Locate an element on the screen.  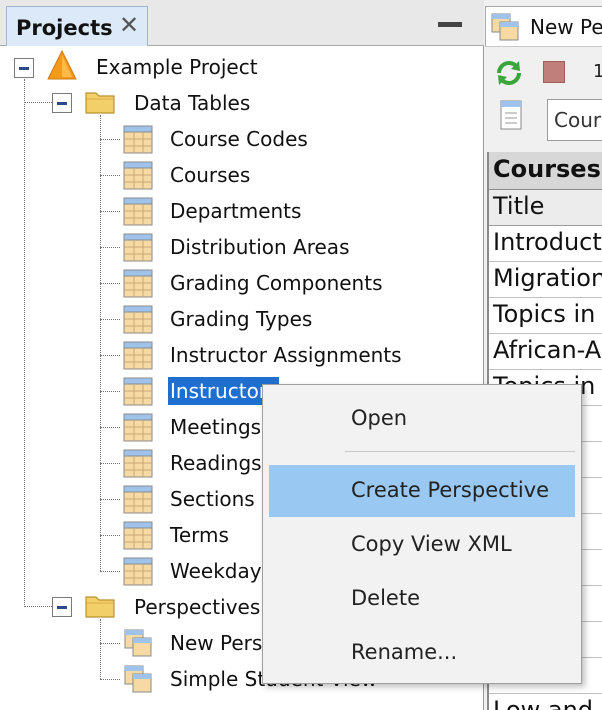
menu-item-label: Delete is located at coordinates (385, 598).